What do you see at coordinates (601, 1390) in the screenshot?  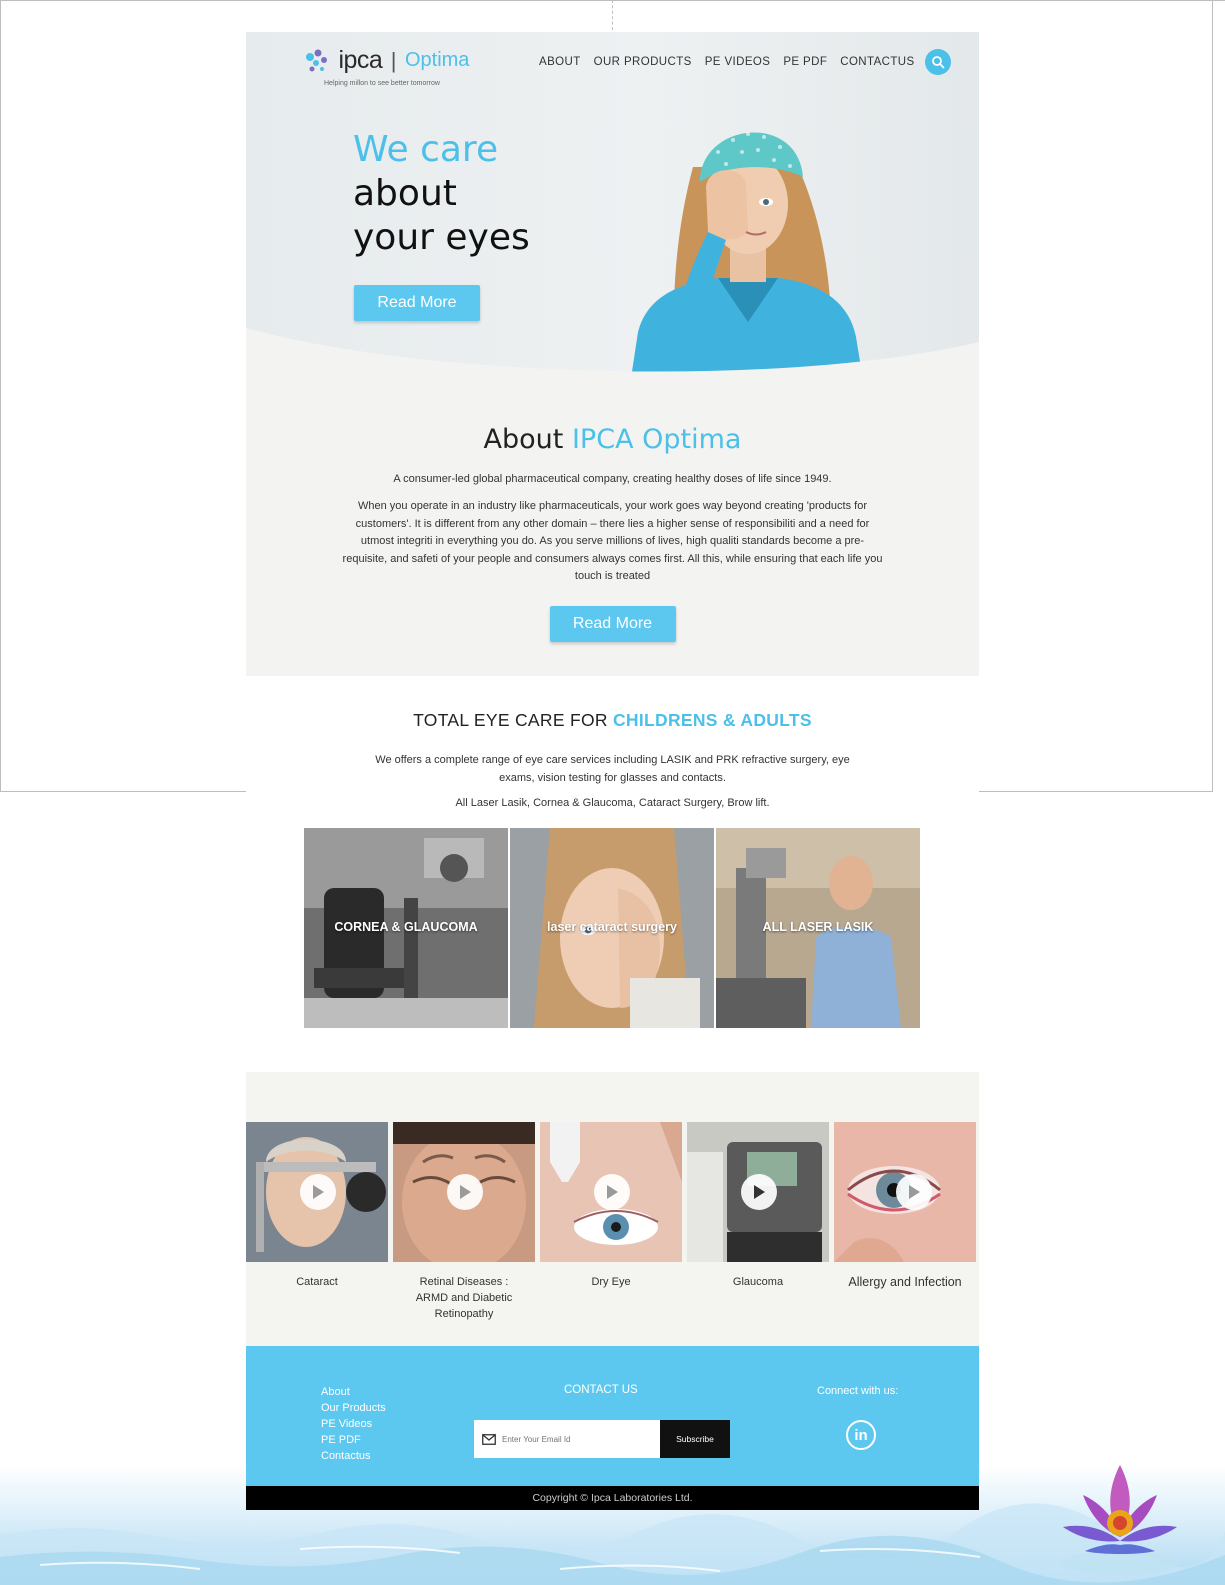 I see `contact-us-heading: CONTACT US` at bounding box center [601, 1390].